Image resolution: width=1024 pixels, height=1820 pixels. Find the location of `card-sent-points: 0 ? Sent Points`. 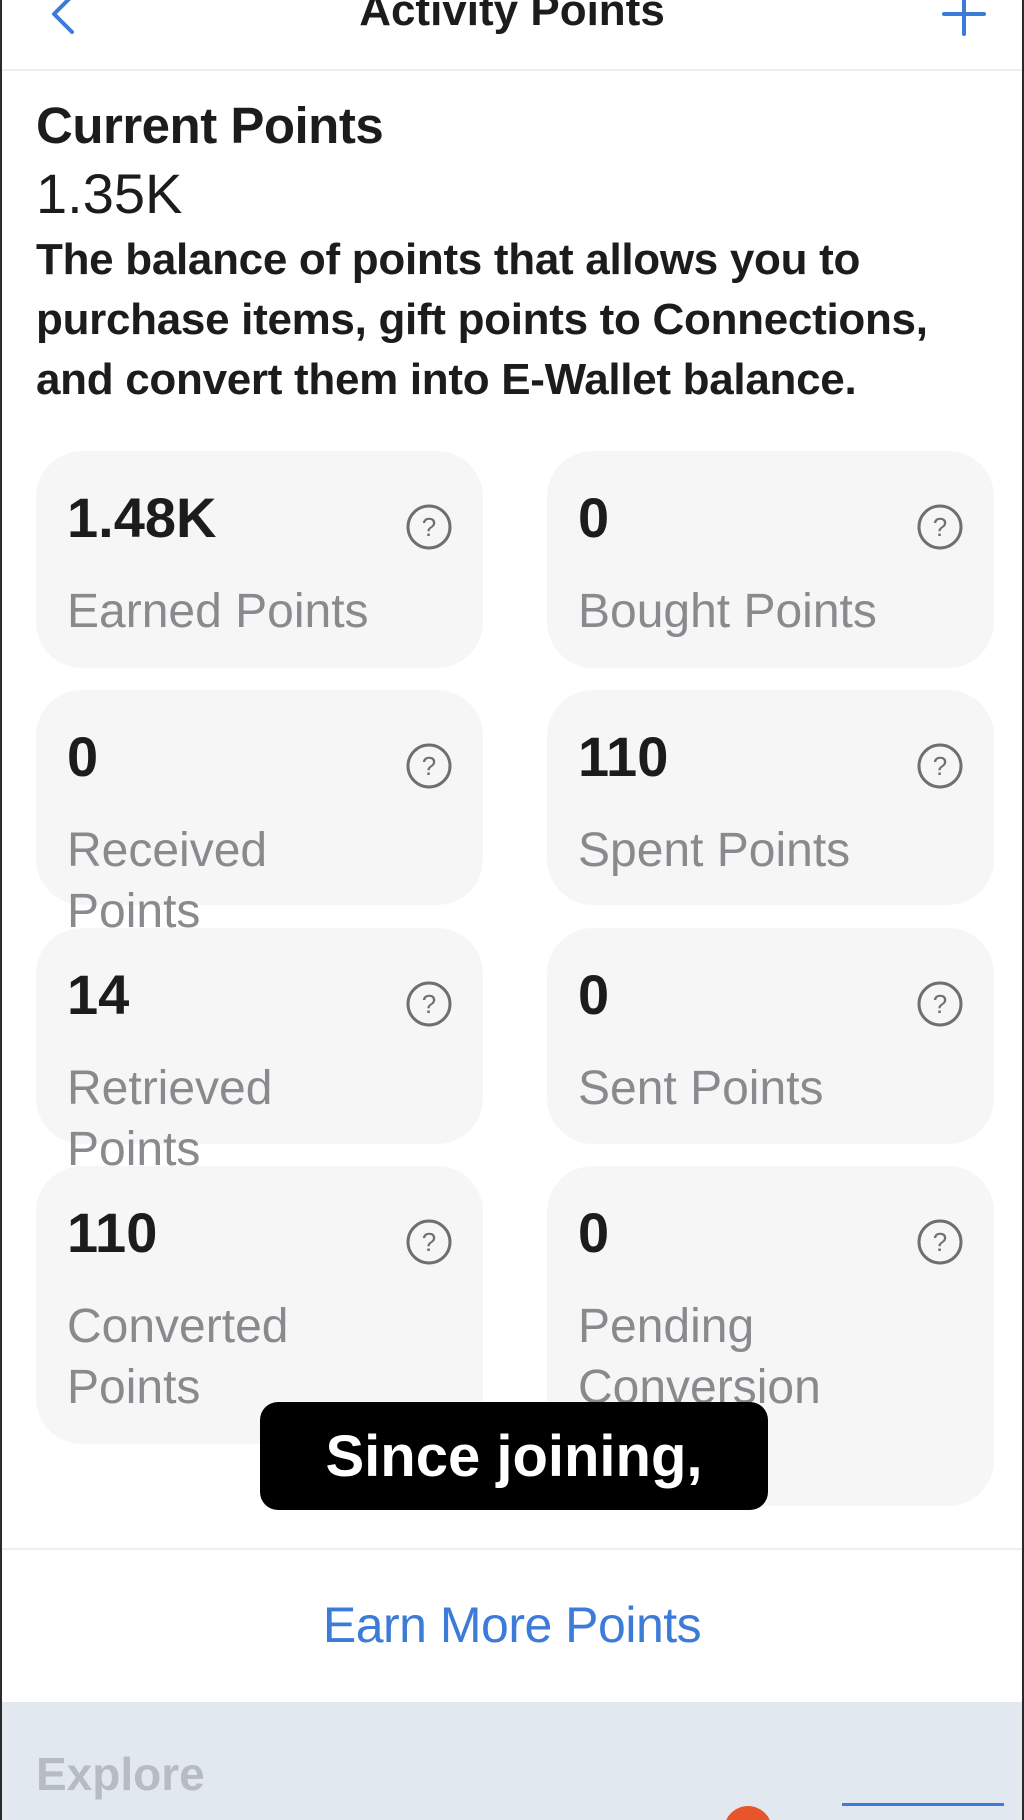

card-sent-points: 0 ? Sent Points is located at coordinates (770, 1036).